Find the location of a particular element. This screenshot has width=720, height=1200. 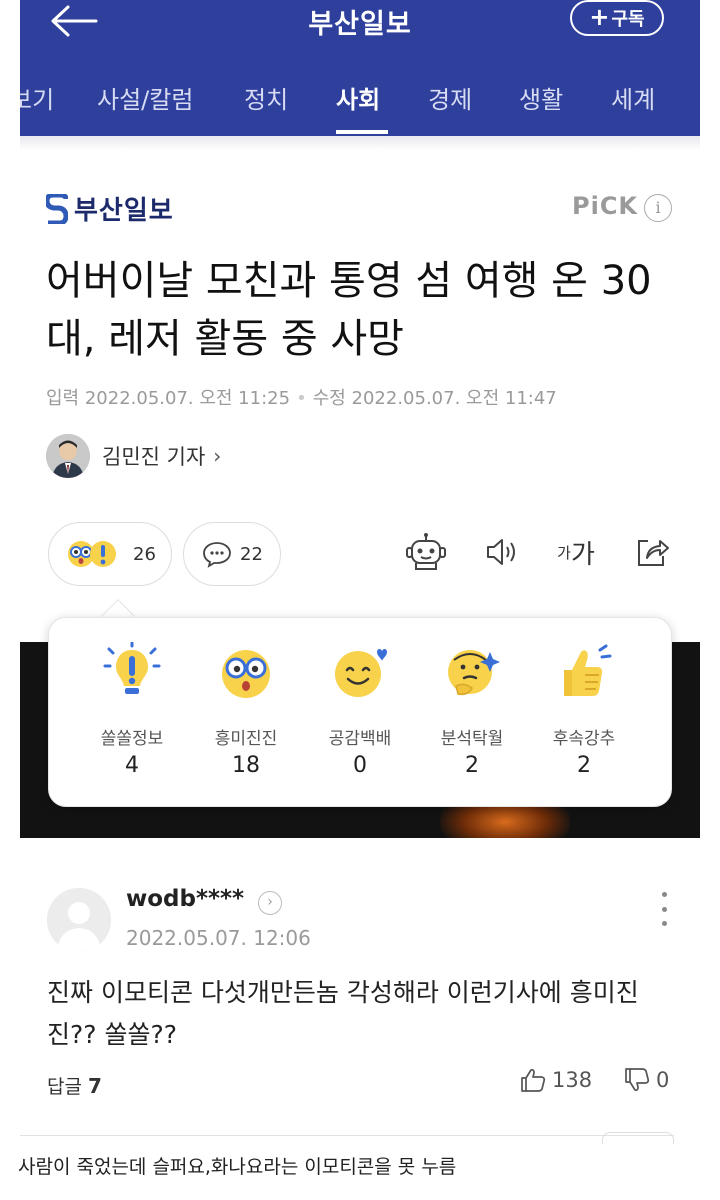

font-size-button: 가가 is located at coordinates (576, 552).